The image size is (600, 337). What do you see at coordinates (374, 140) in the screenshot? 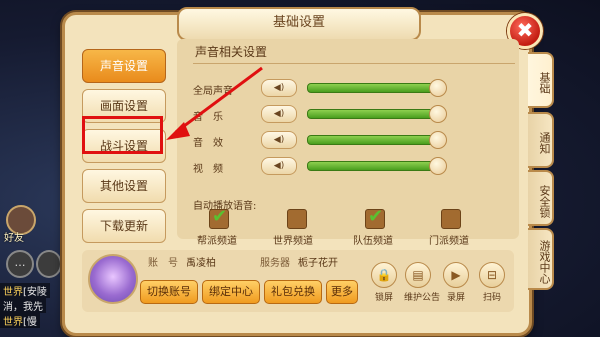
I see `sfx-slider` at bounding box center [374, 140].